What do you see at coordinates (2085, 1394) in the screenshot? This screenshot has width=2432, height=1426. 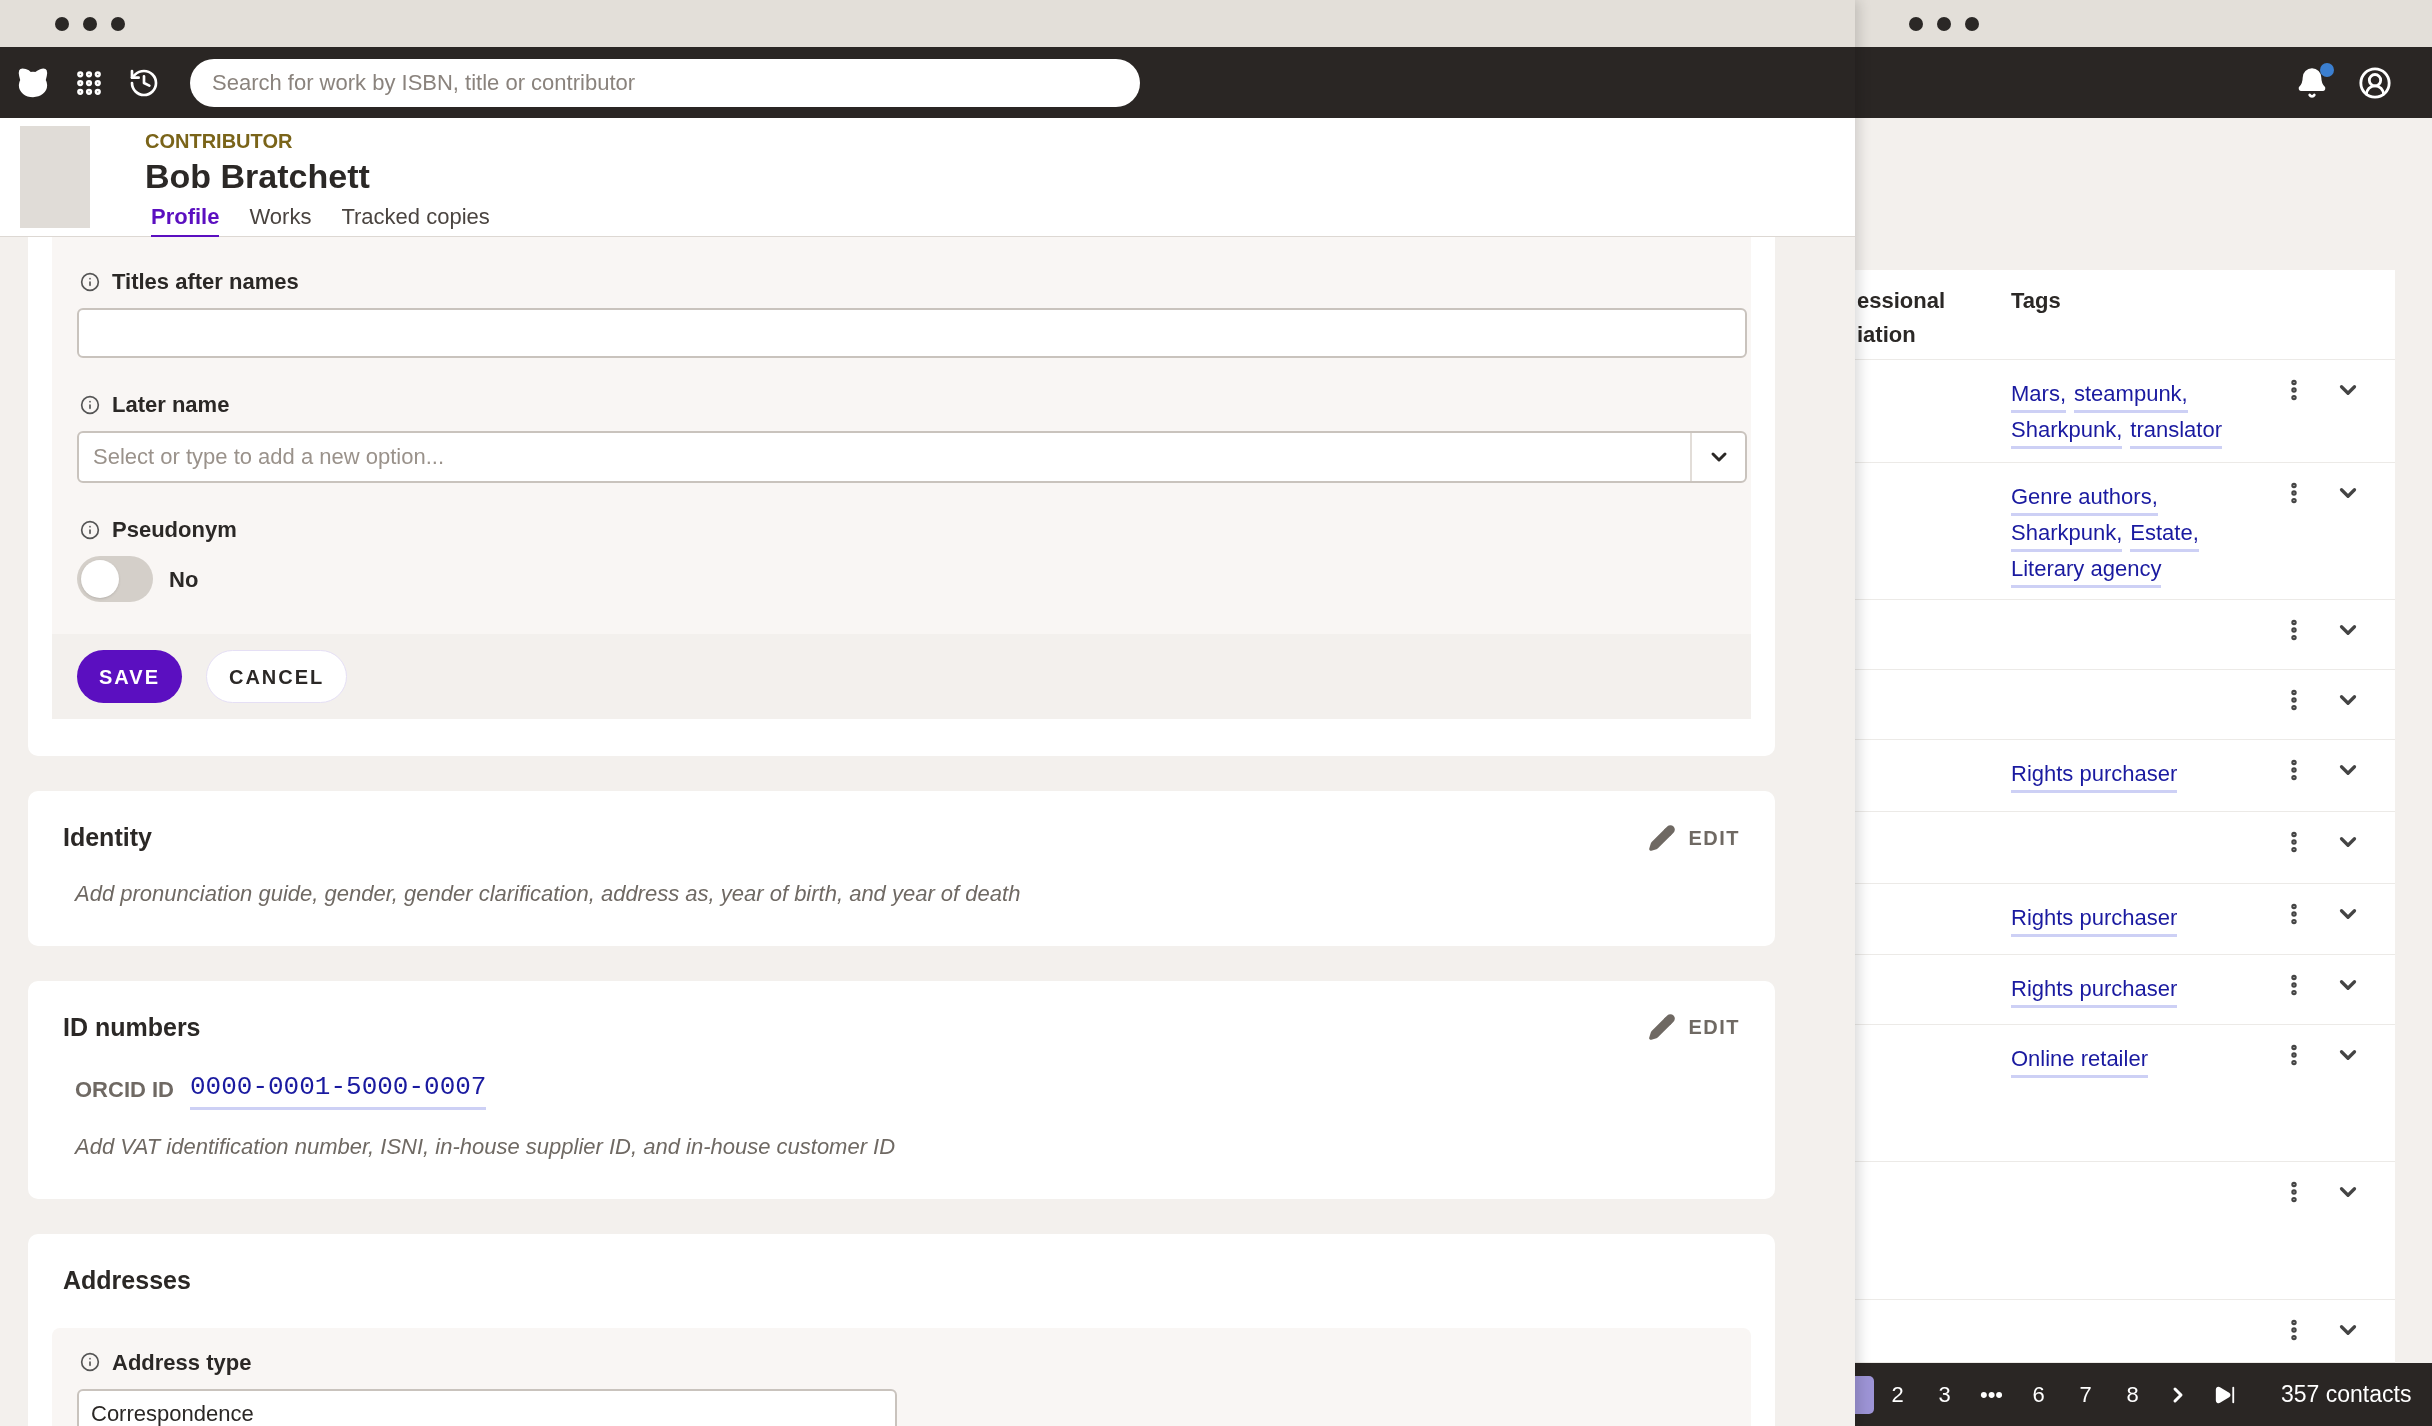 I see `page-link: 7` at bounding box center [2085, 1394].